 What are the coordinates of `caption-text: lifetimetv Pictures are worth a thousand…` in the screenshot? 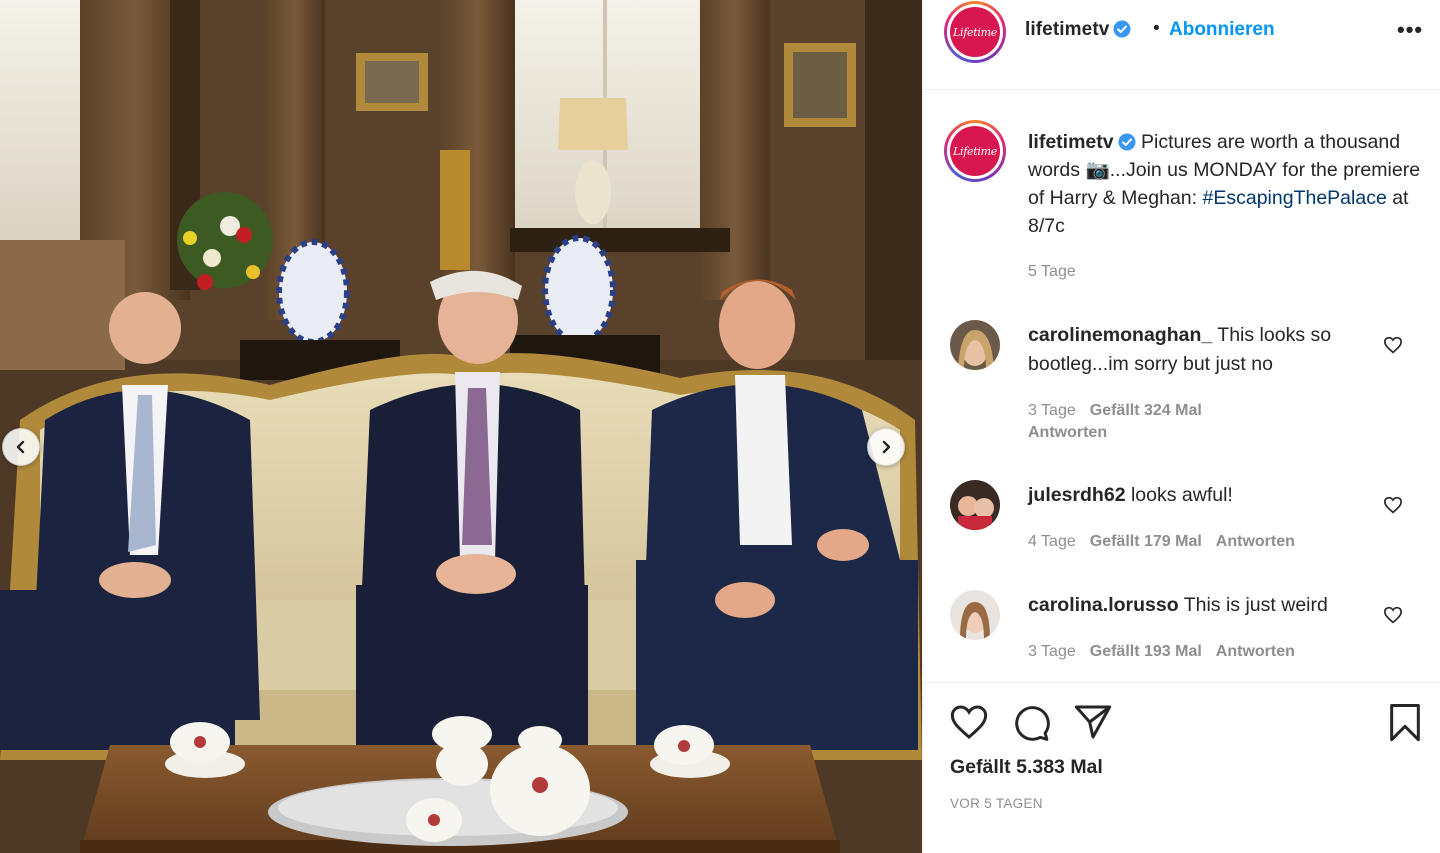 It's located at (1228, 184).